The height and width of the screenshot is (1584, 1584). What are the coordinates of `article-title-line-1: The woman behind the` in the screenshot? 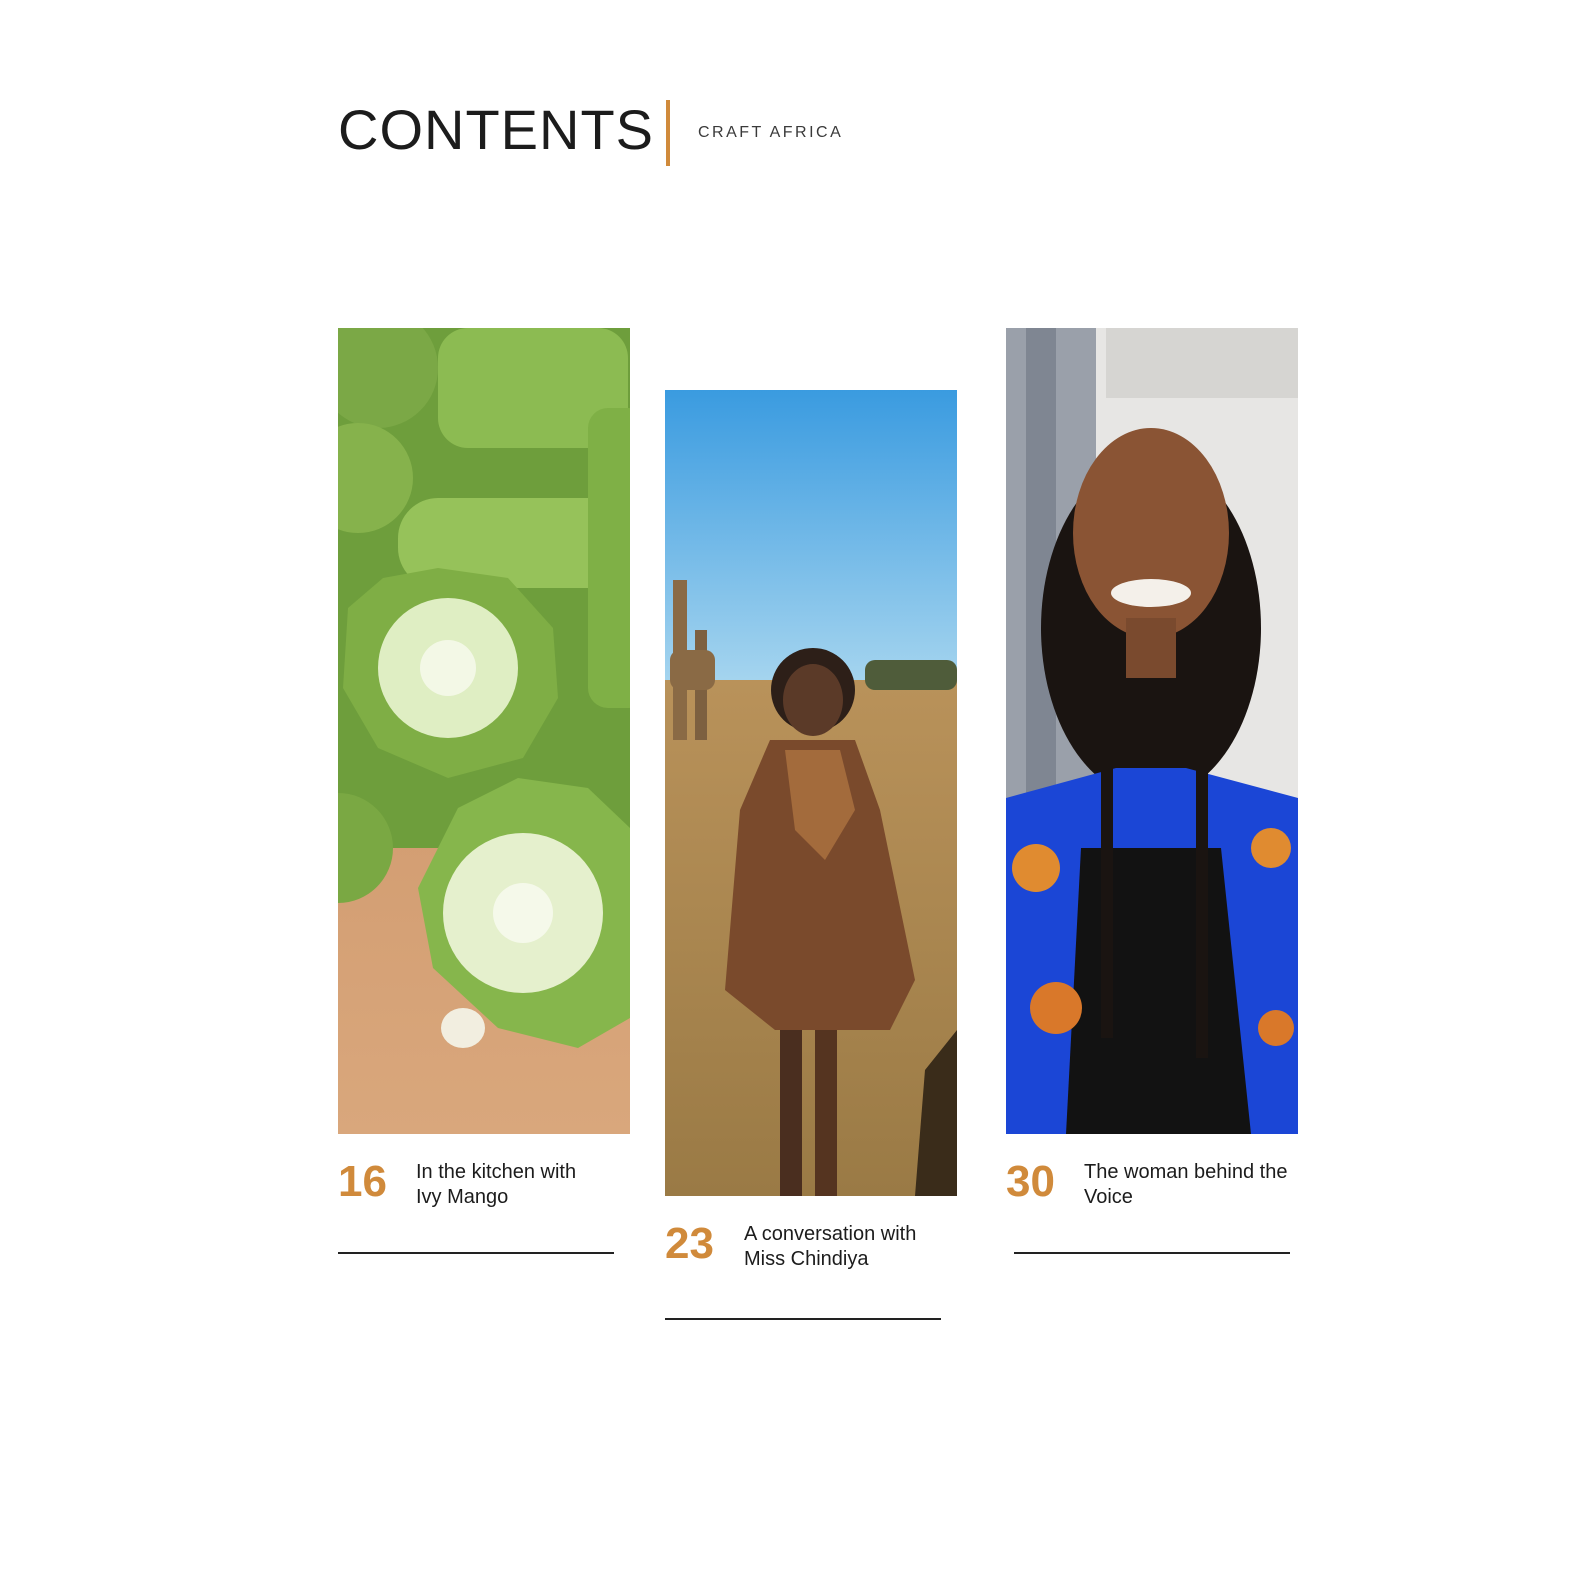 It's located at (1186, 1172).